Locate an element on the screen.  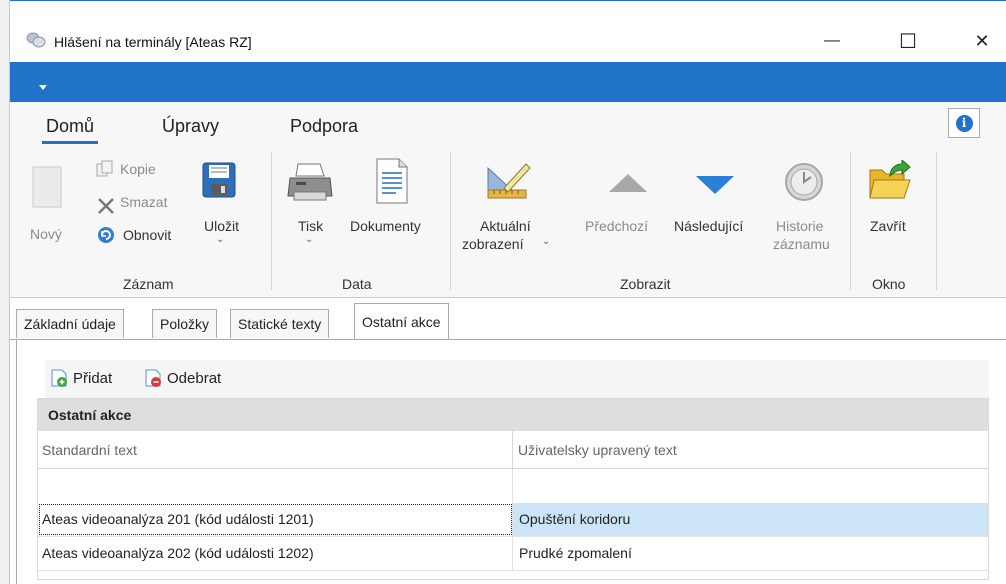
delete-x-icon is located at coordinates (106, 206).